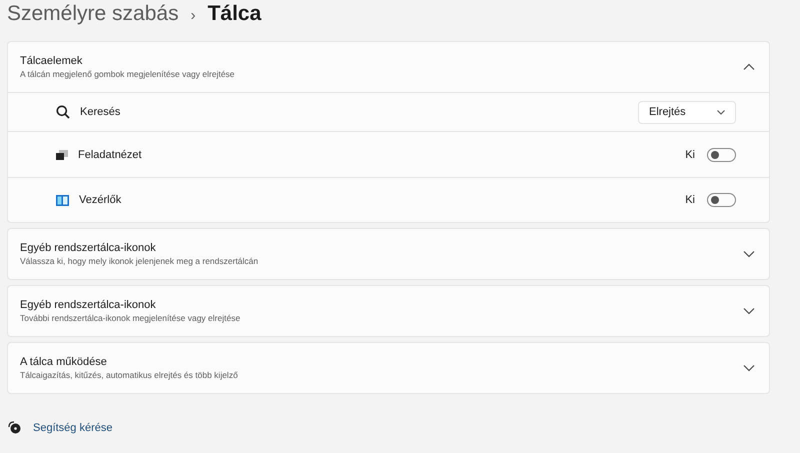 The image size is (800, 453). What do you see at coordinates (140, 261) in the screenshot?
I see `section-description: Válassza ki, hogy mely ikonok jelenjenek meg a rendszertálcán` at bounding box center [140, 261].